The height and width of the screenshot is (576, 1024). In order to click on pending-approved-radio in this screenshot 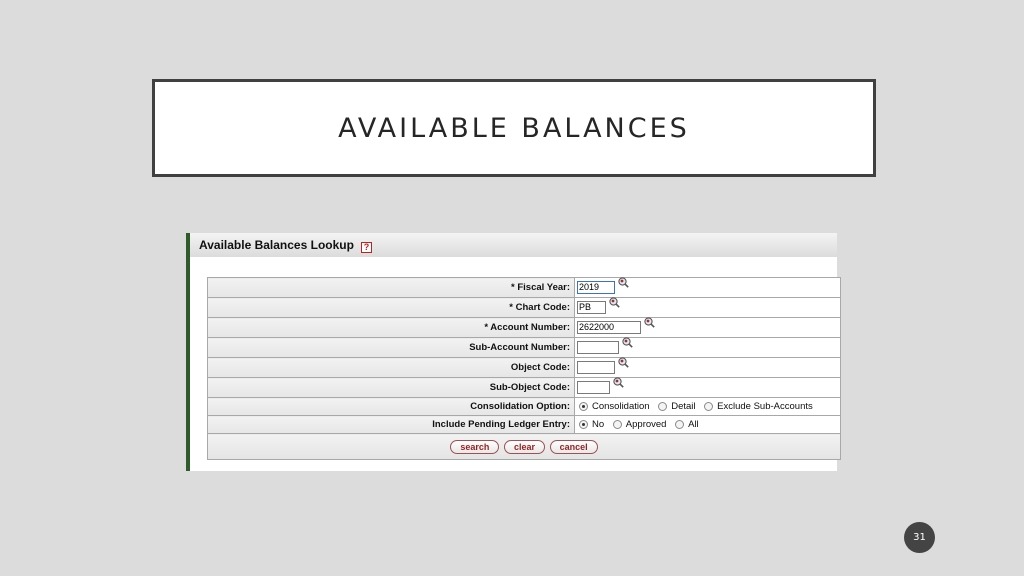, I will do `click(617, 424)`.